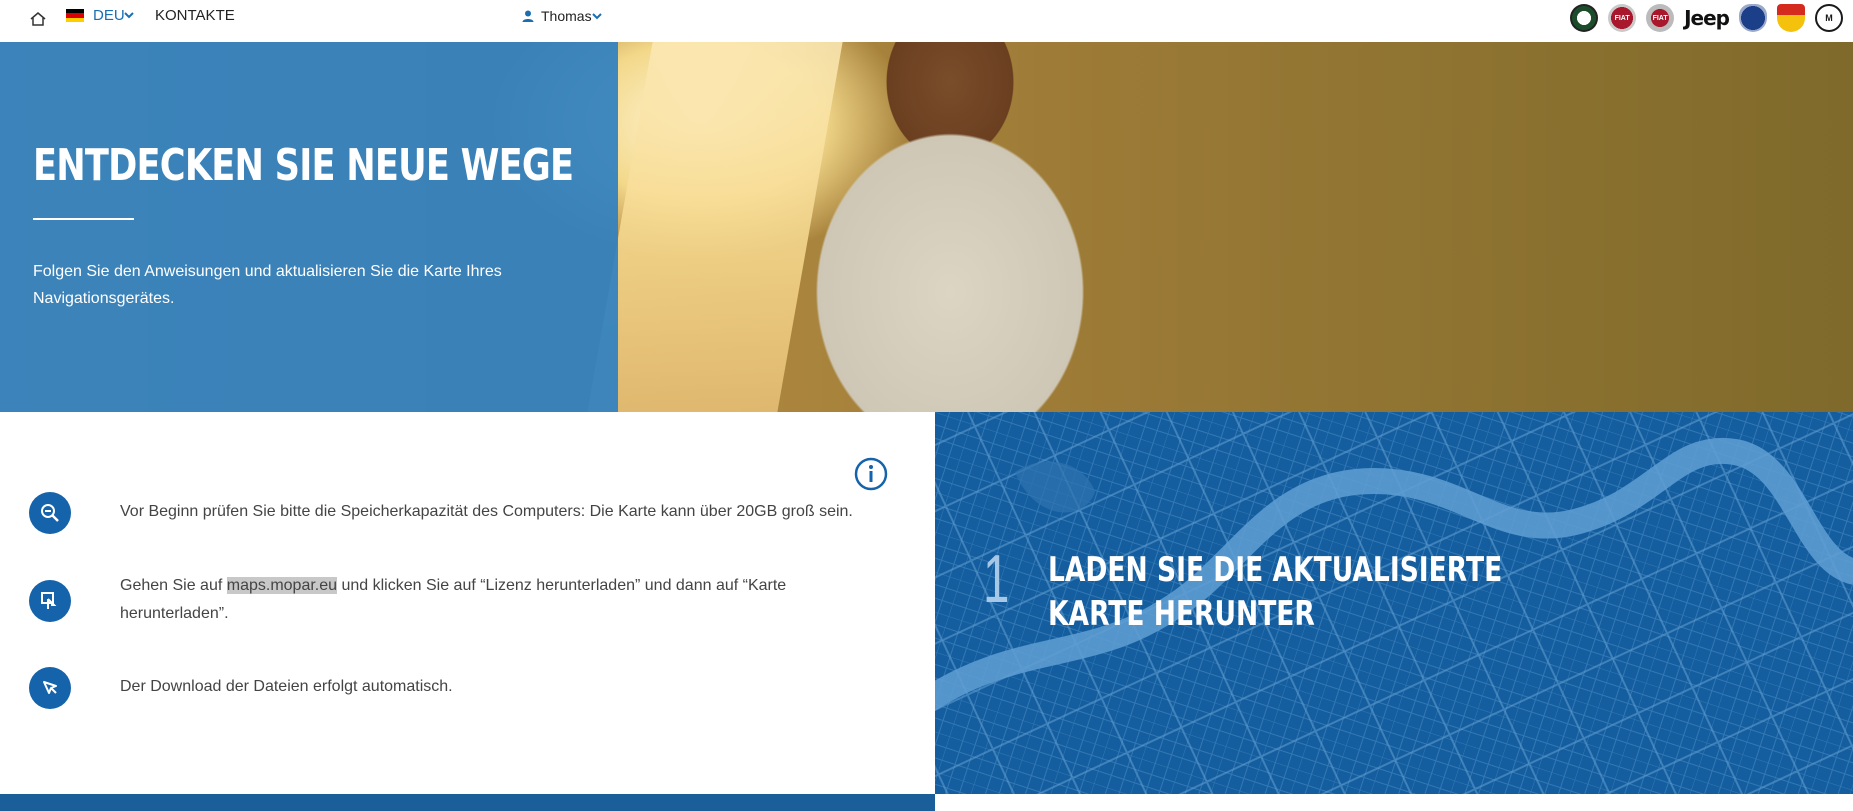 The image size is (1853, 811). What do you see at coordinates (83, 219) in the screenshot?
I see `hero-divider` at bounding box center [83, 219].